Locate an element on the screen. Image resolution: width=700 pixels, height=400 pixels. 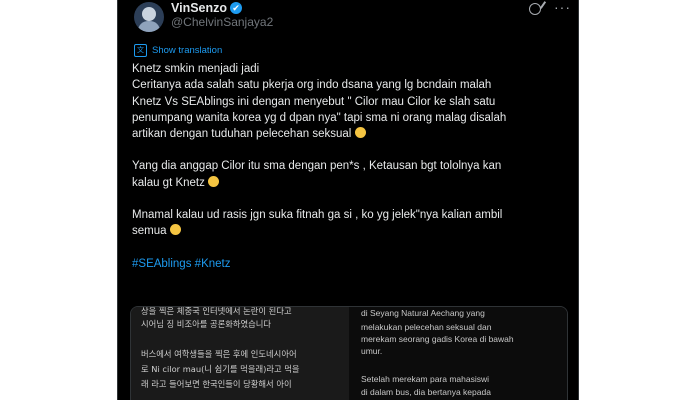
hashtag-link: #SEAblings is located at coordinates (161, 264).